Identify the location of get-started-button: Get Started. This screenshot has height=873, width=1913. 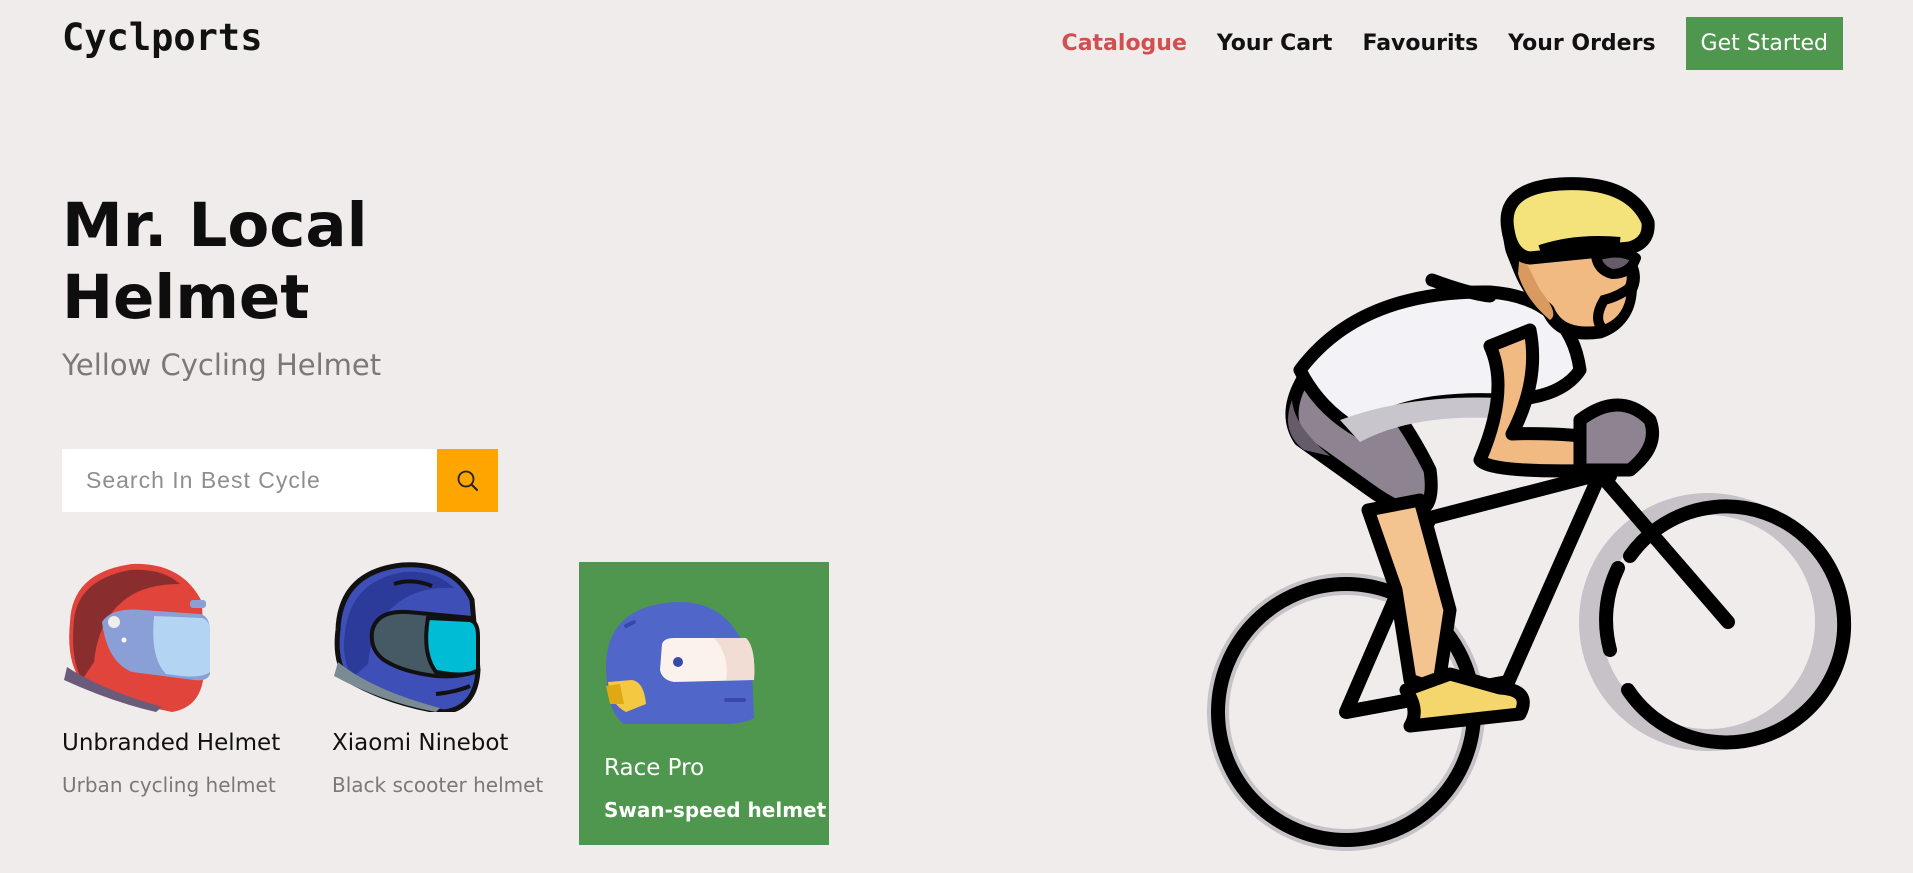
(1764, 43).